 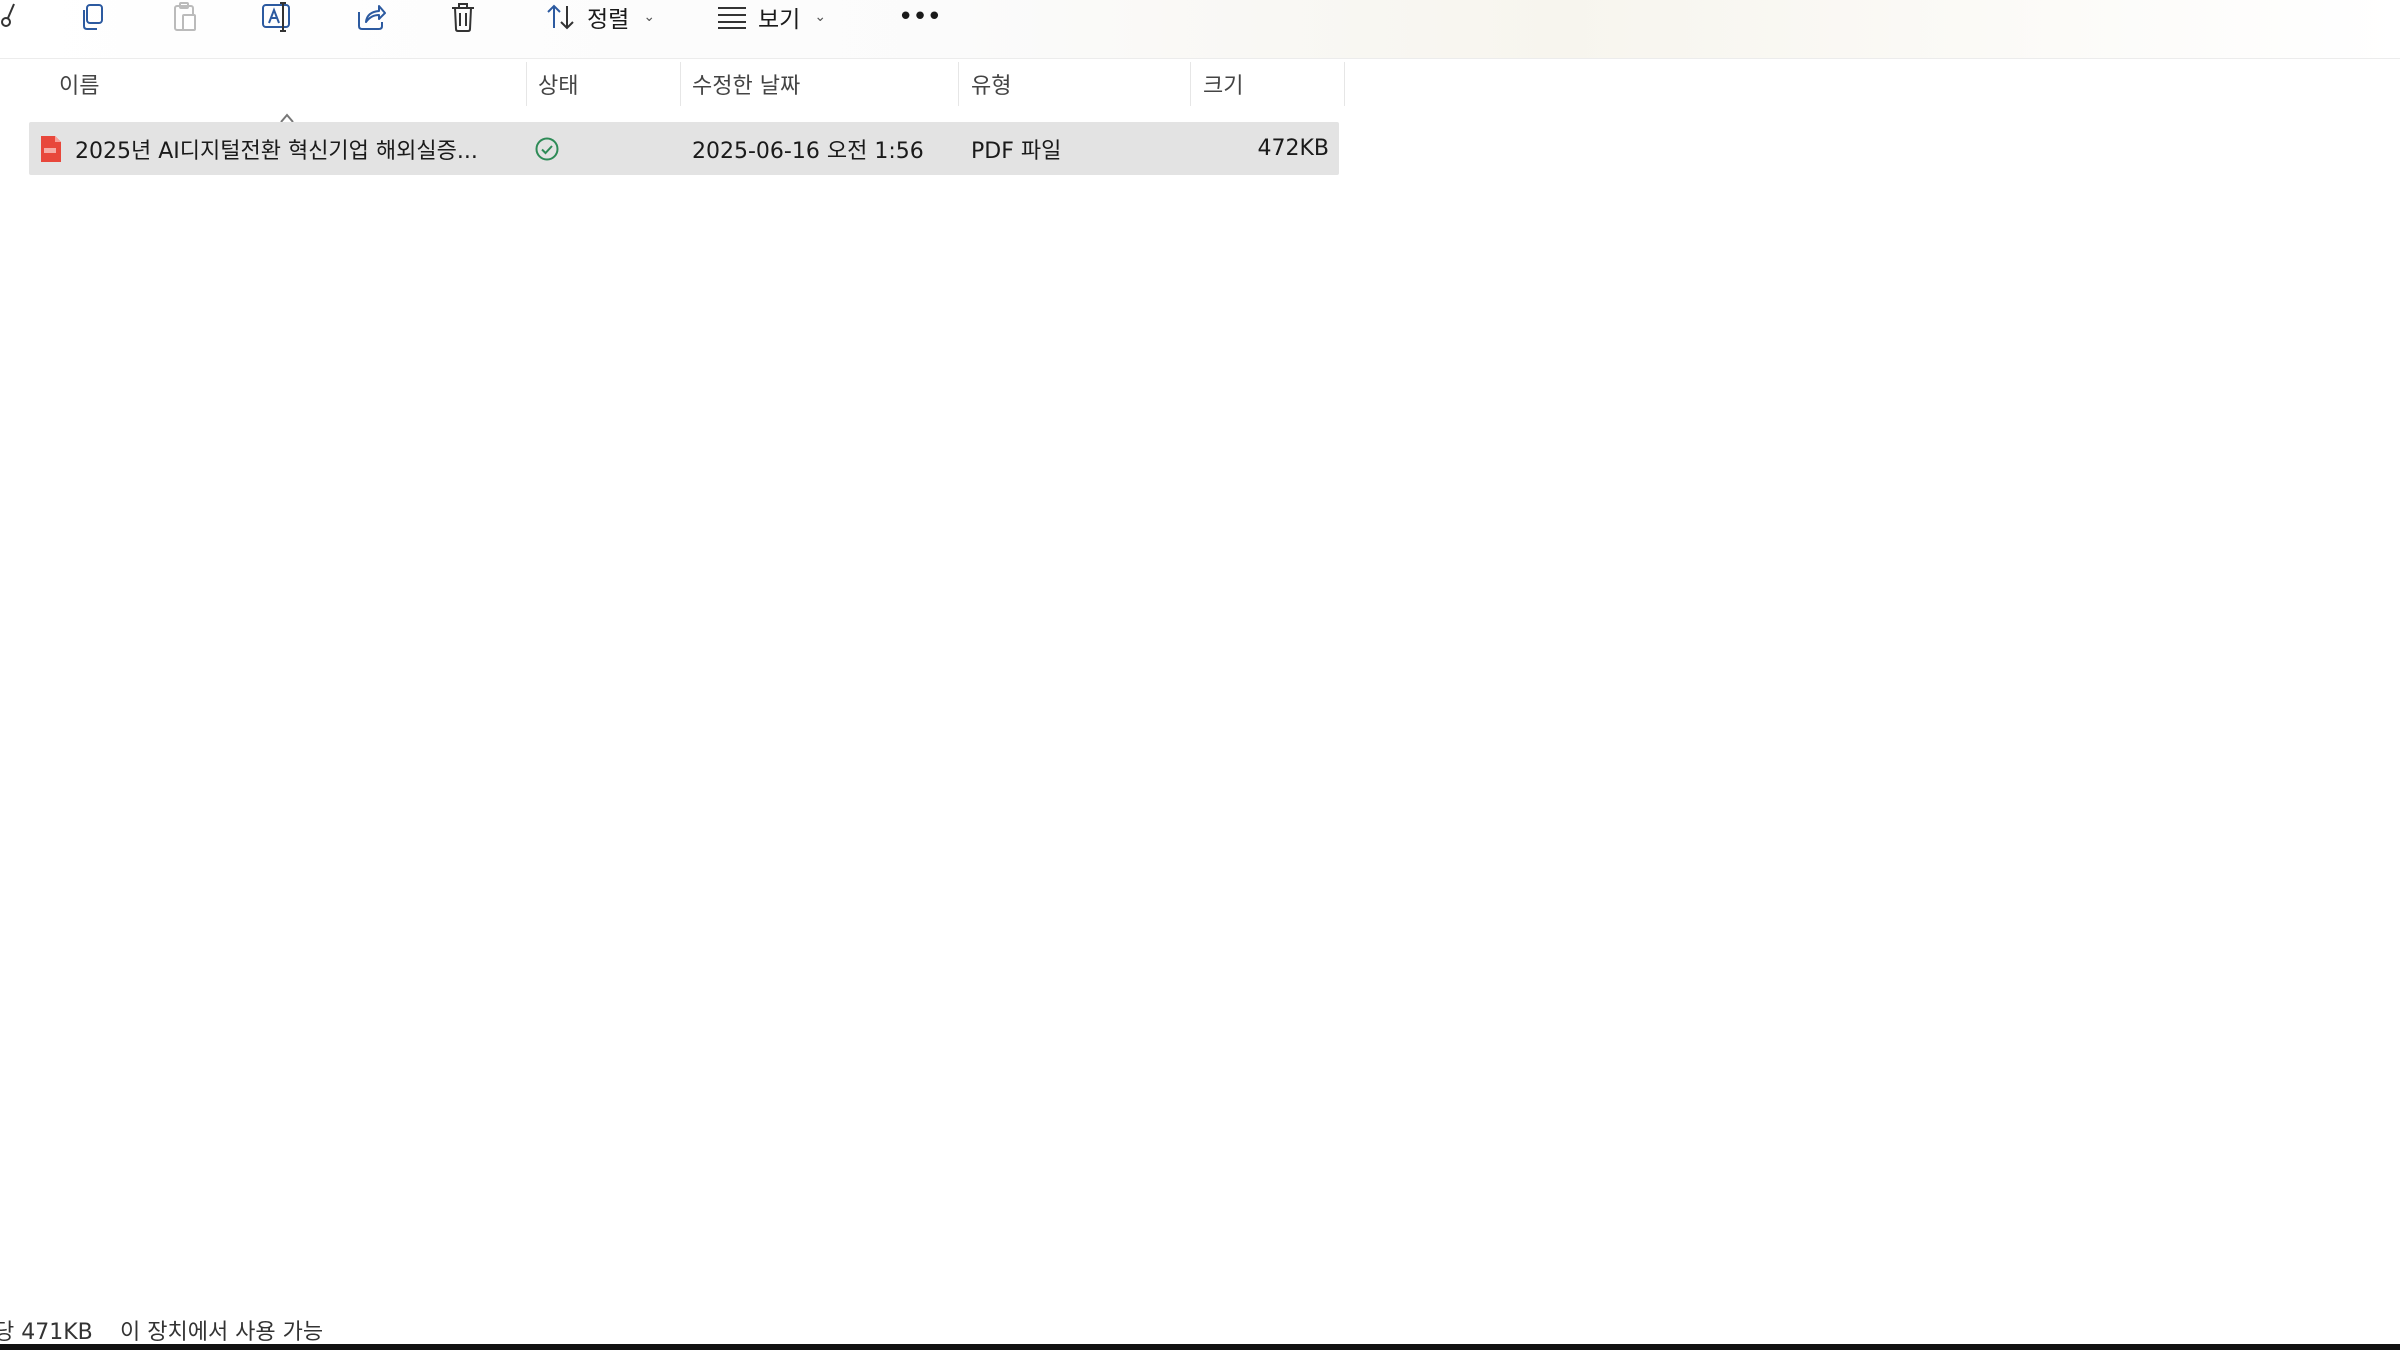 What do you see at coordinates (547, 148) in the screenshot?
I see `status-available-icon` at bounding box center [547, 148].